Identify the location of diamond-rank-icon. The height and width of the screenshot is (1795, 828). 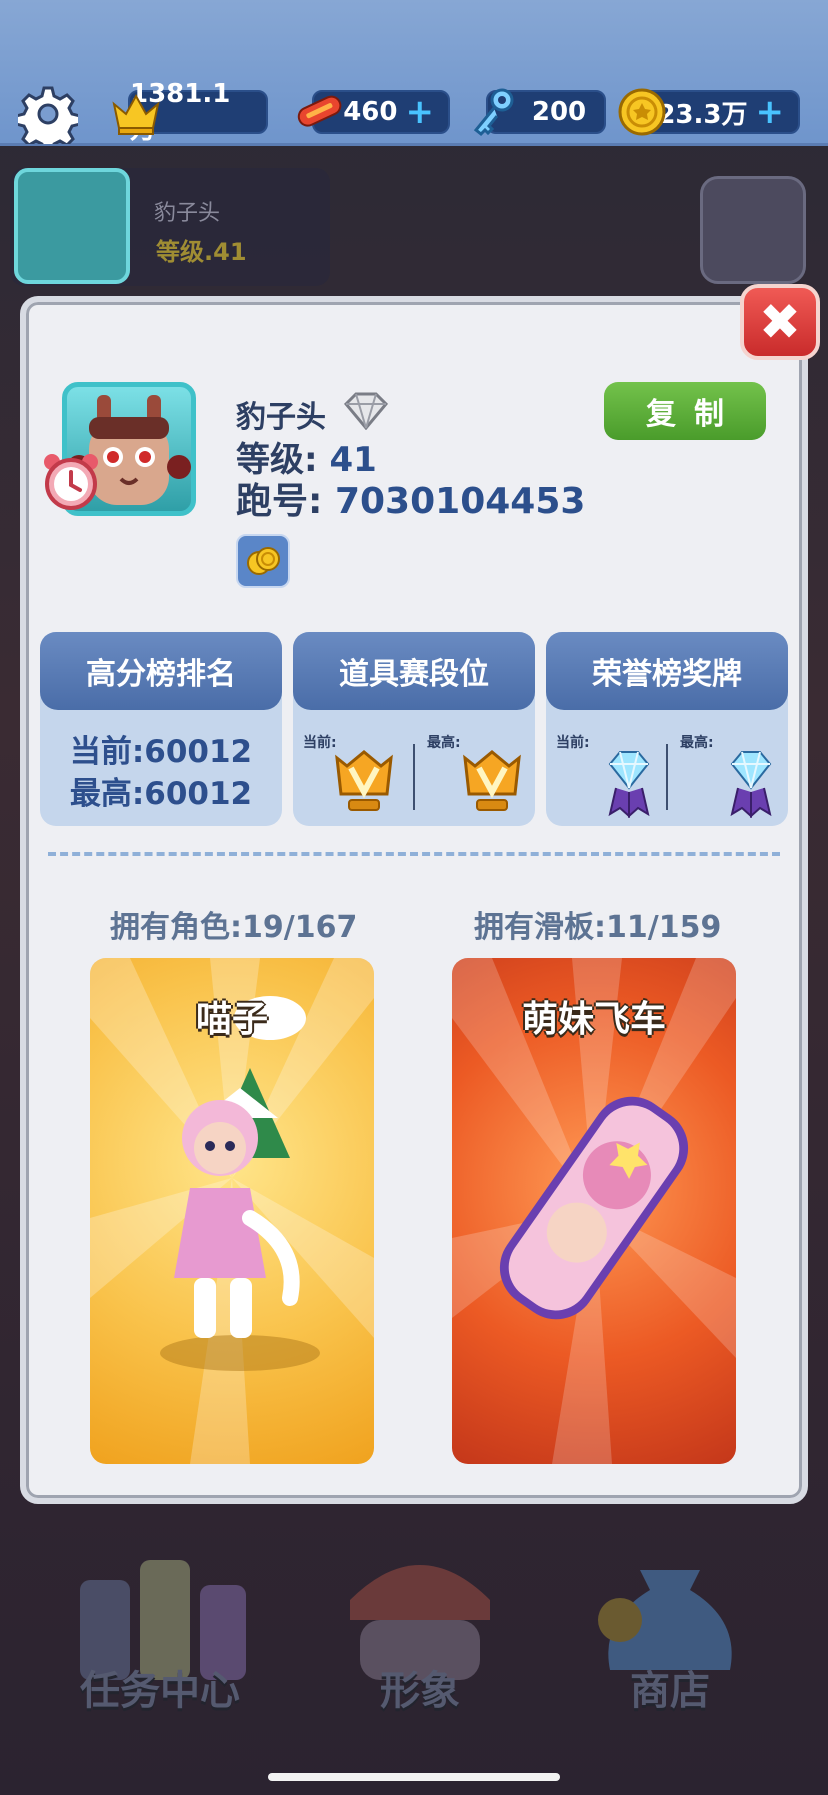
(366, 411).